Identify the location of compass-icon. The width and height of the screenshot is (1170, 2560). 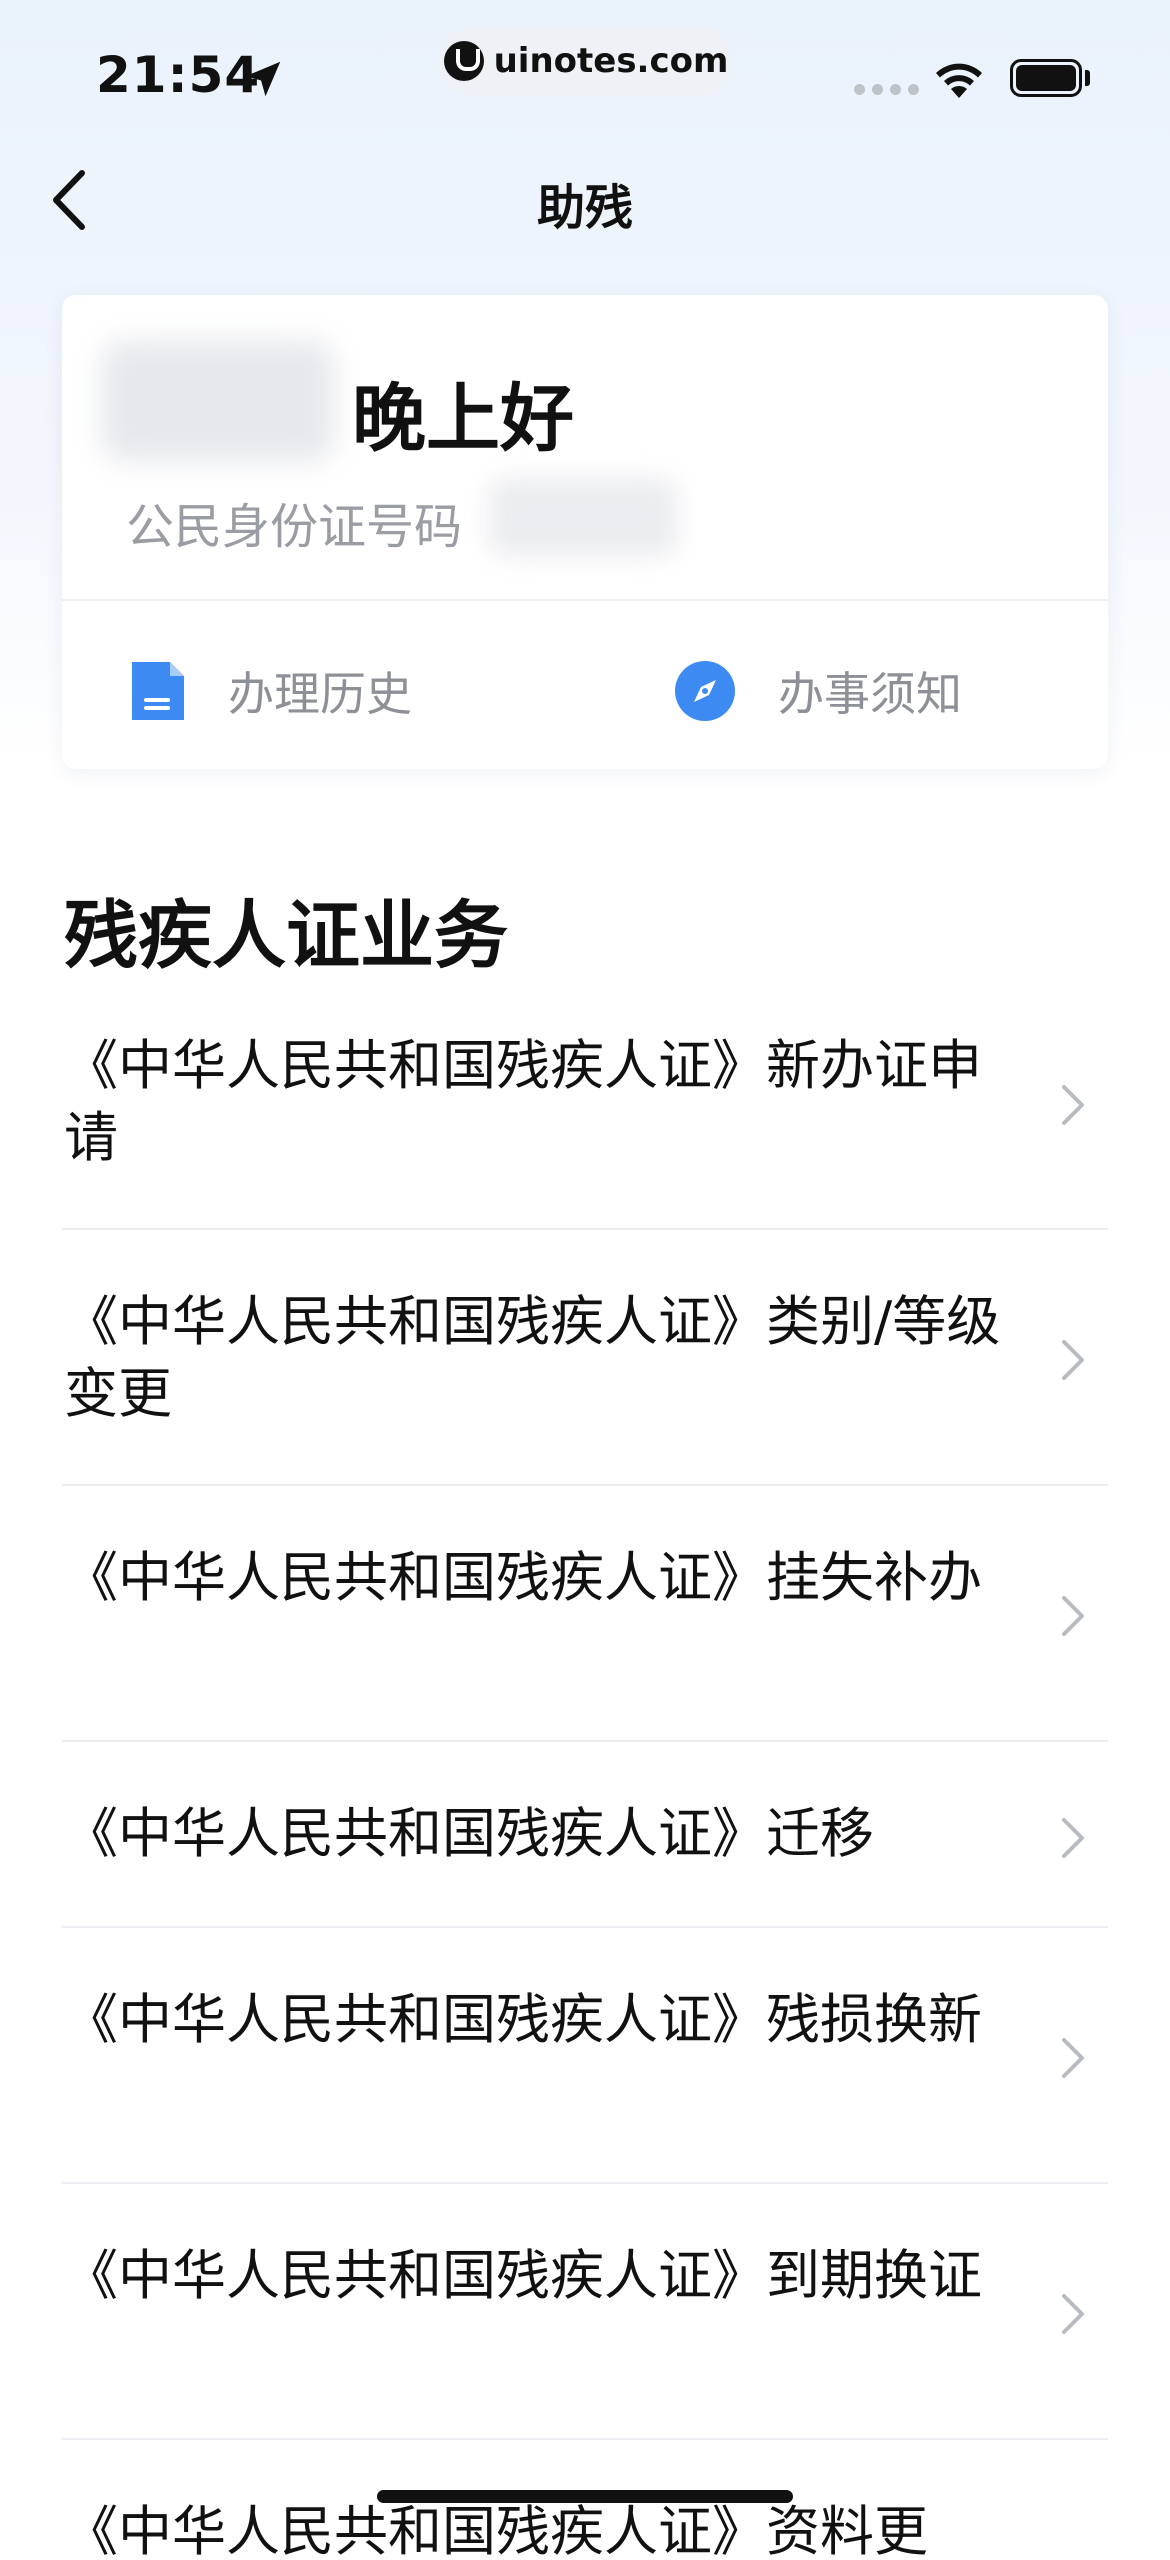
(705, 691).